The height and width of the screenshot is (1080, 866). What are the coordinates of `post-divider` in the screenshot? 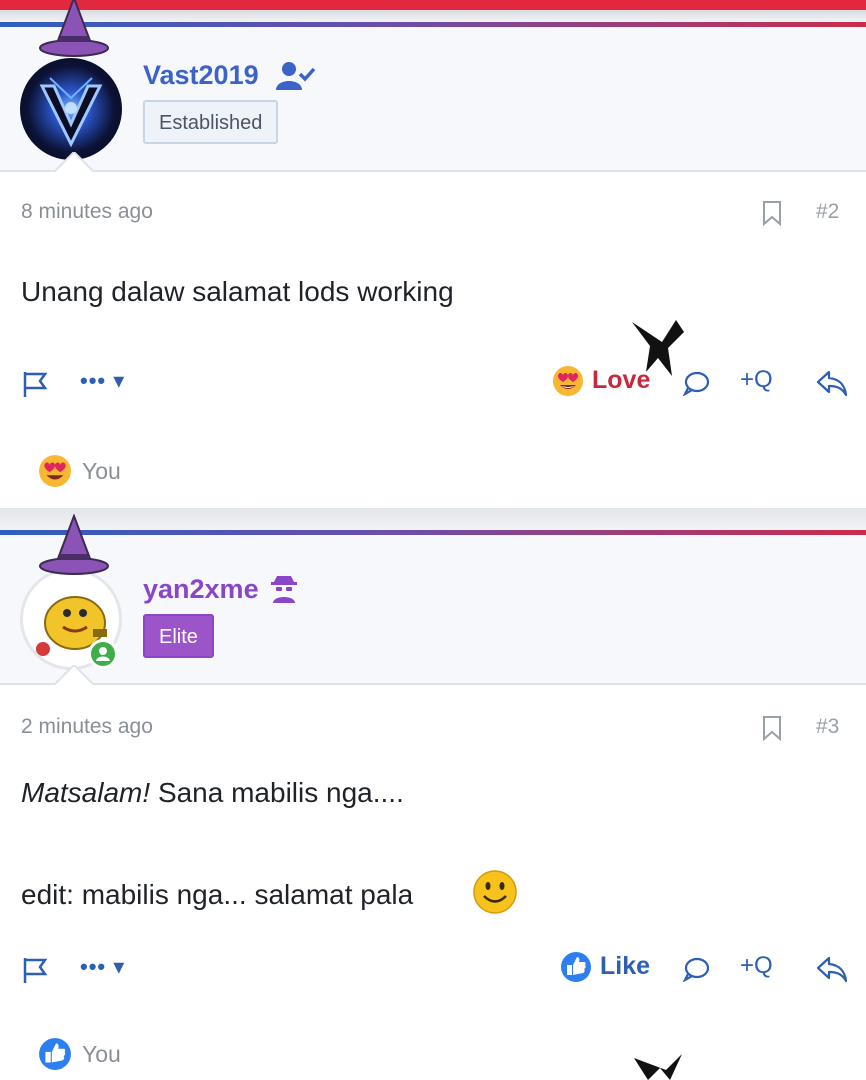 It's located at (433, 519).